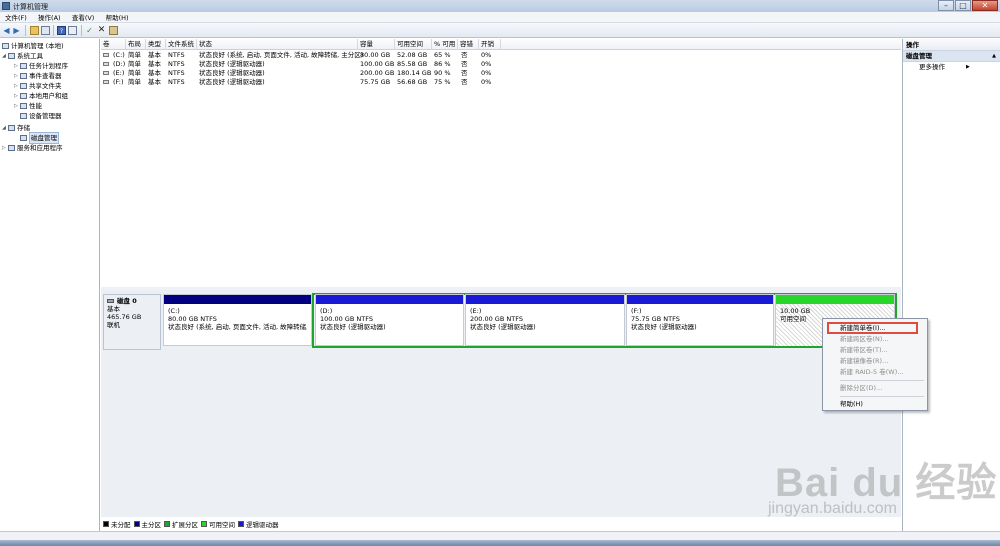 The width and height of the screenshot is (1000, 546). I want to click on minimize-button: –, so click(946, 5).